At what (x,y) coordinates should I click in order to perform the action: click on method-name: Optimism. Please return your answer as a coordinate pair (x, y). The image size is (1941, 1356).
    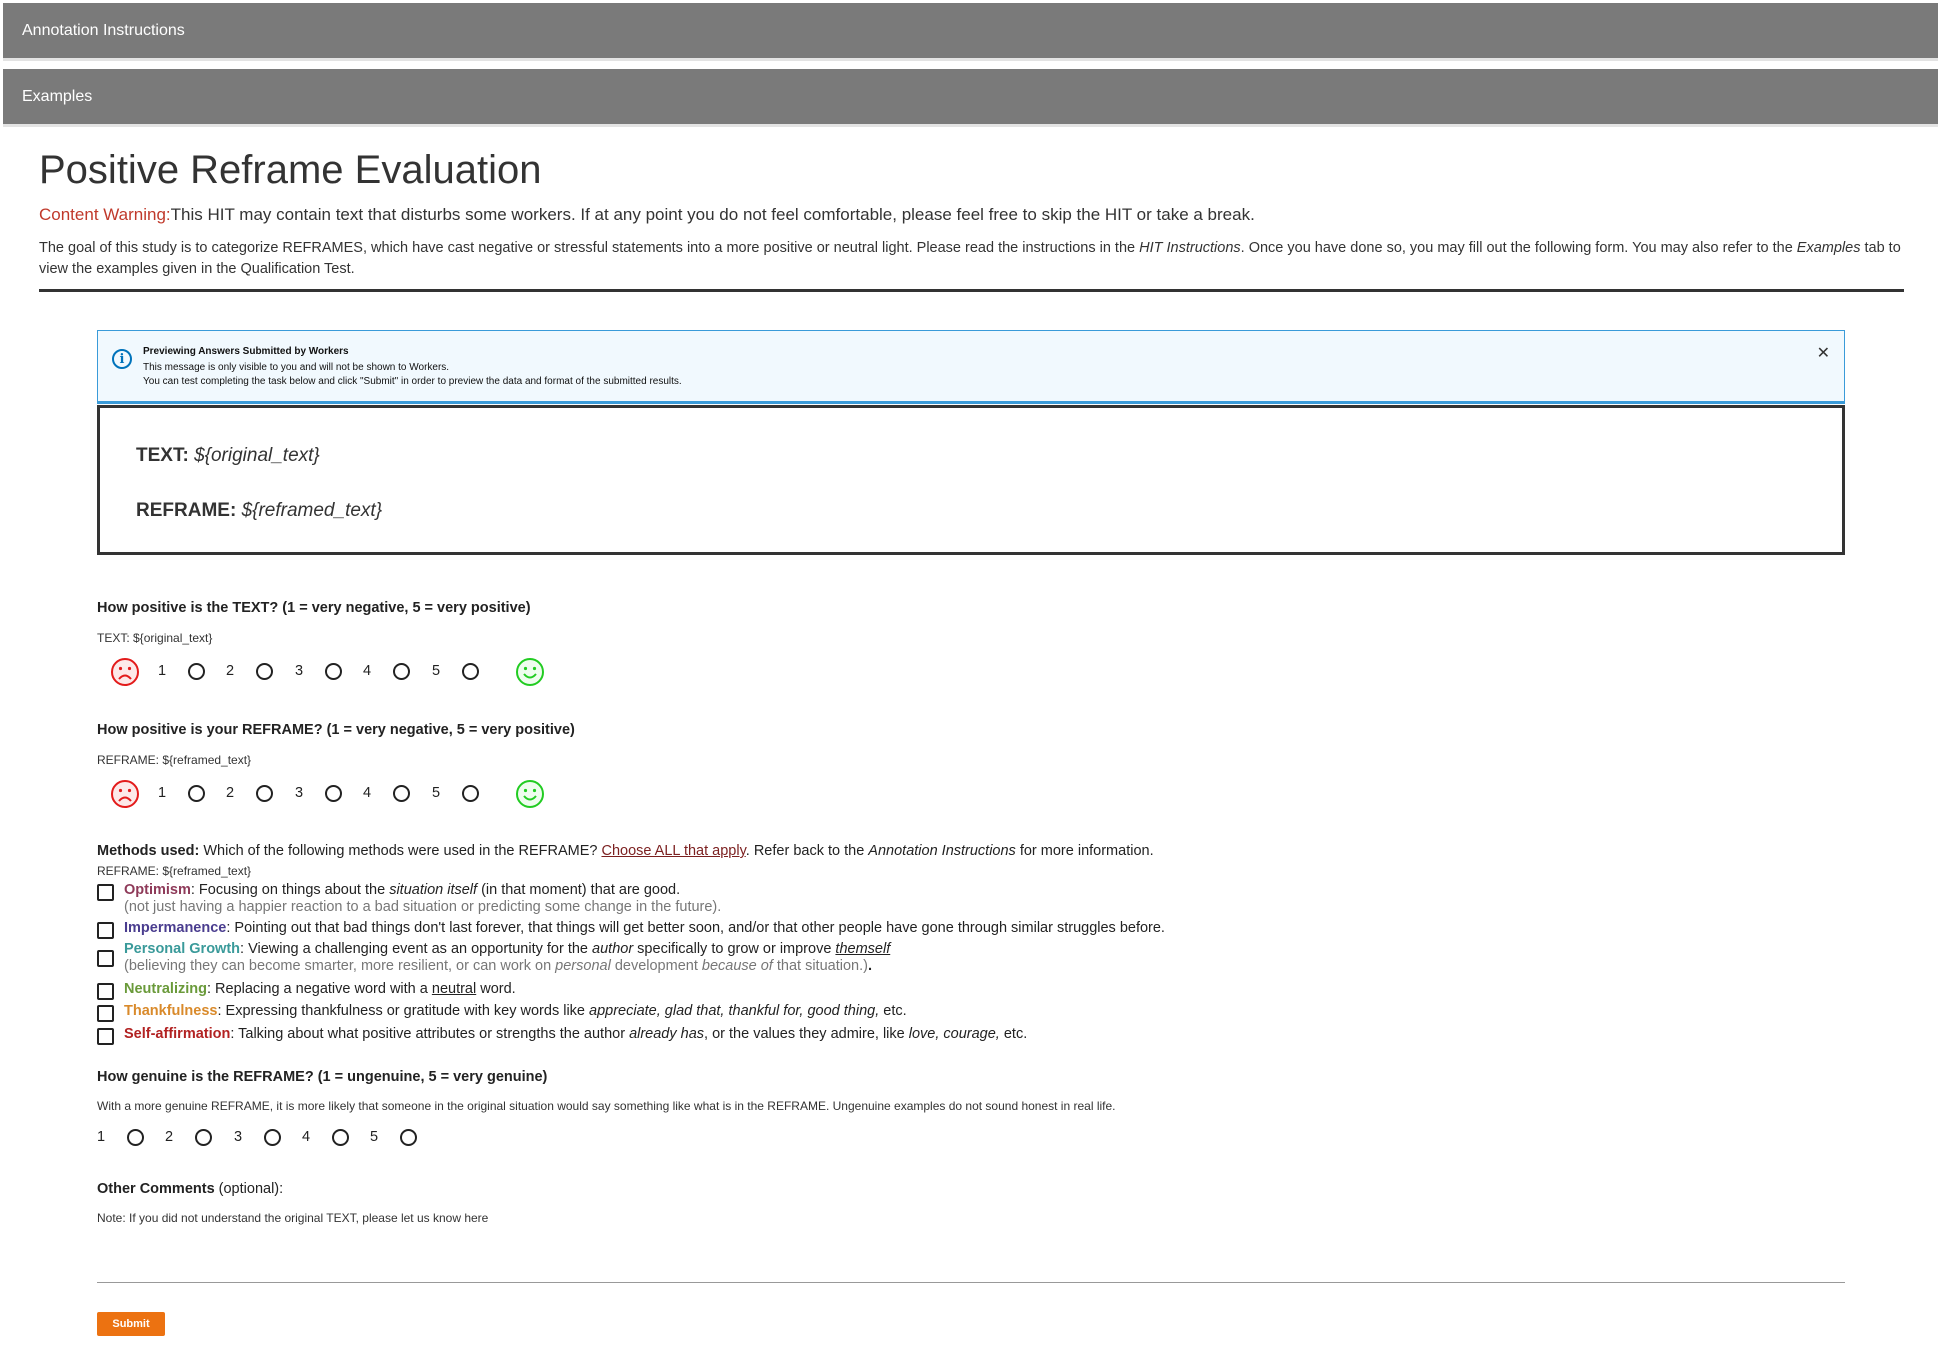
    Looking at the image, I should click on (157, 890).